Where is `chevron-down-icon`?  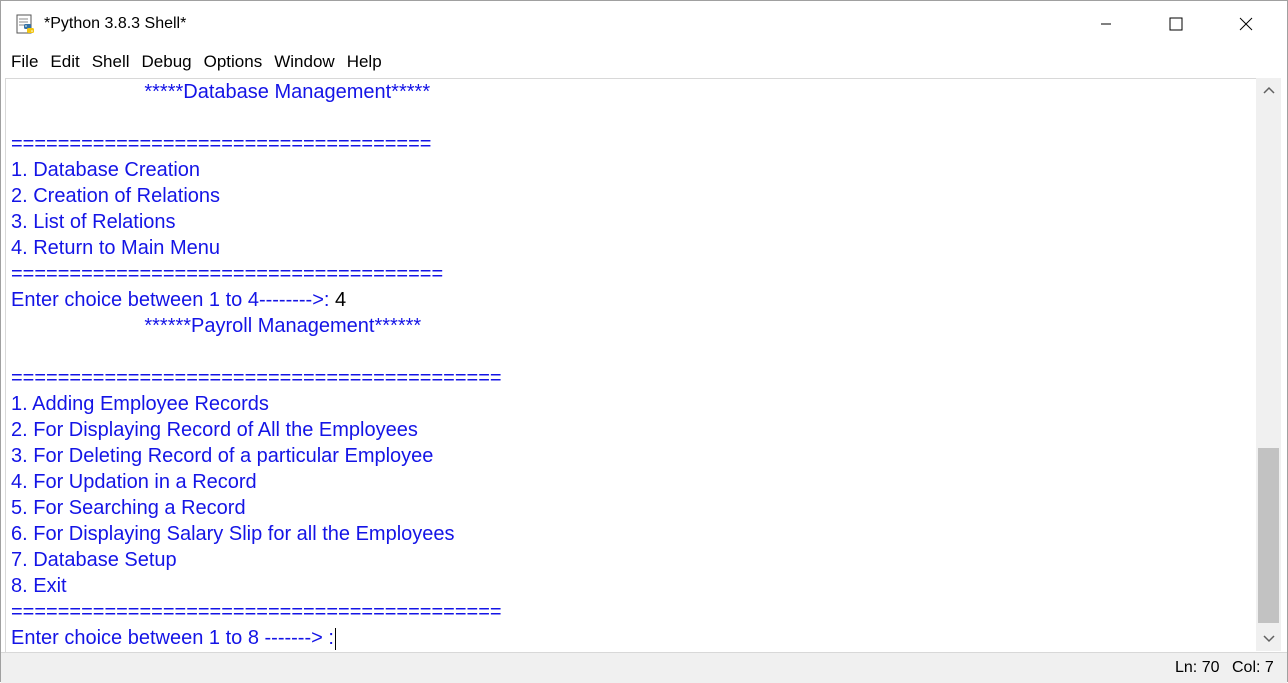 chevron-down-icon is located at coordinates (1268, 639).